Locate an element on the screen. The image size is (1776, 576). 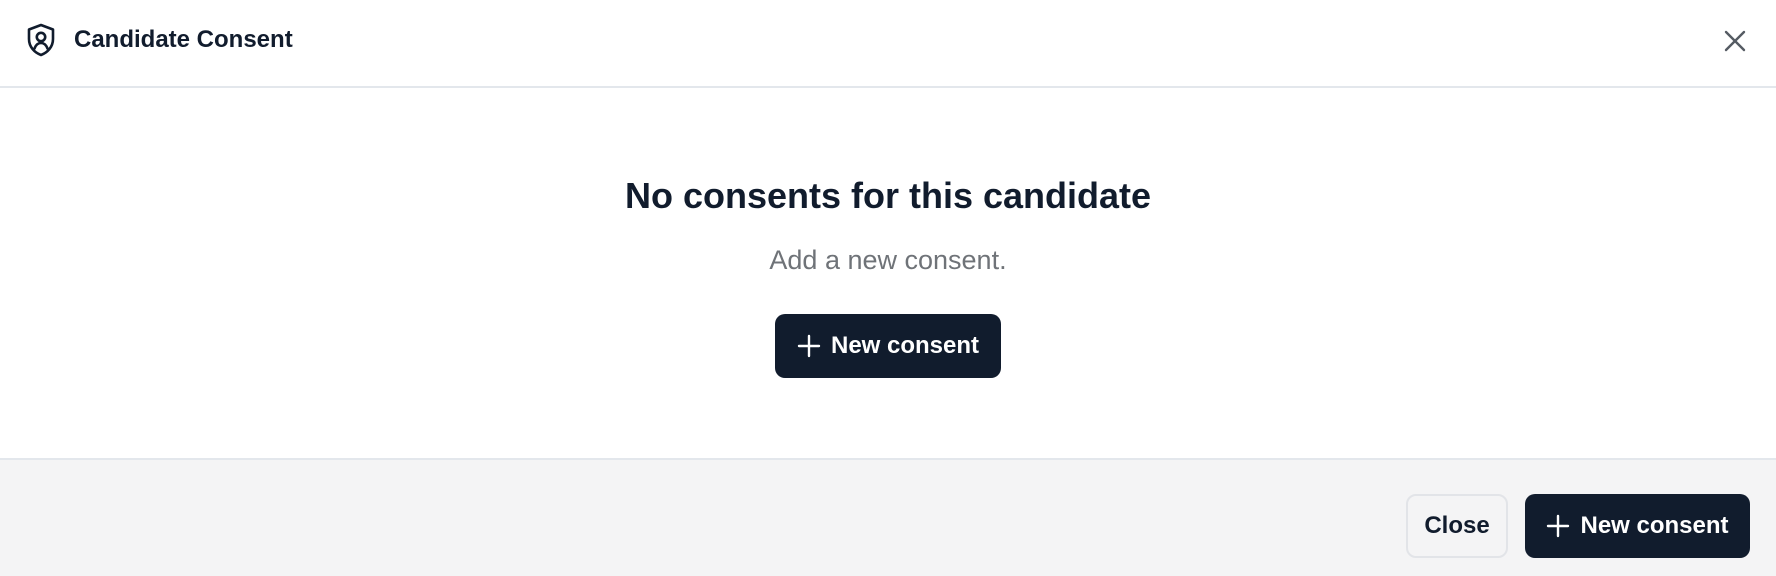
close-button: Close is located at coordinates (1457, 526).